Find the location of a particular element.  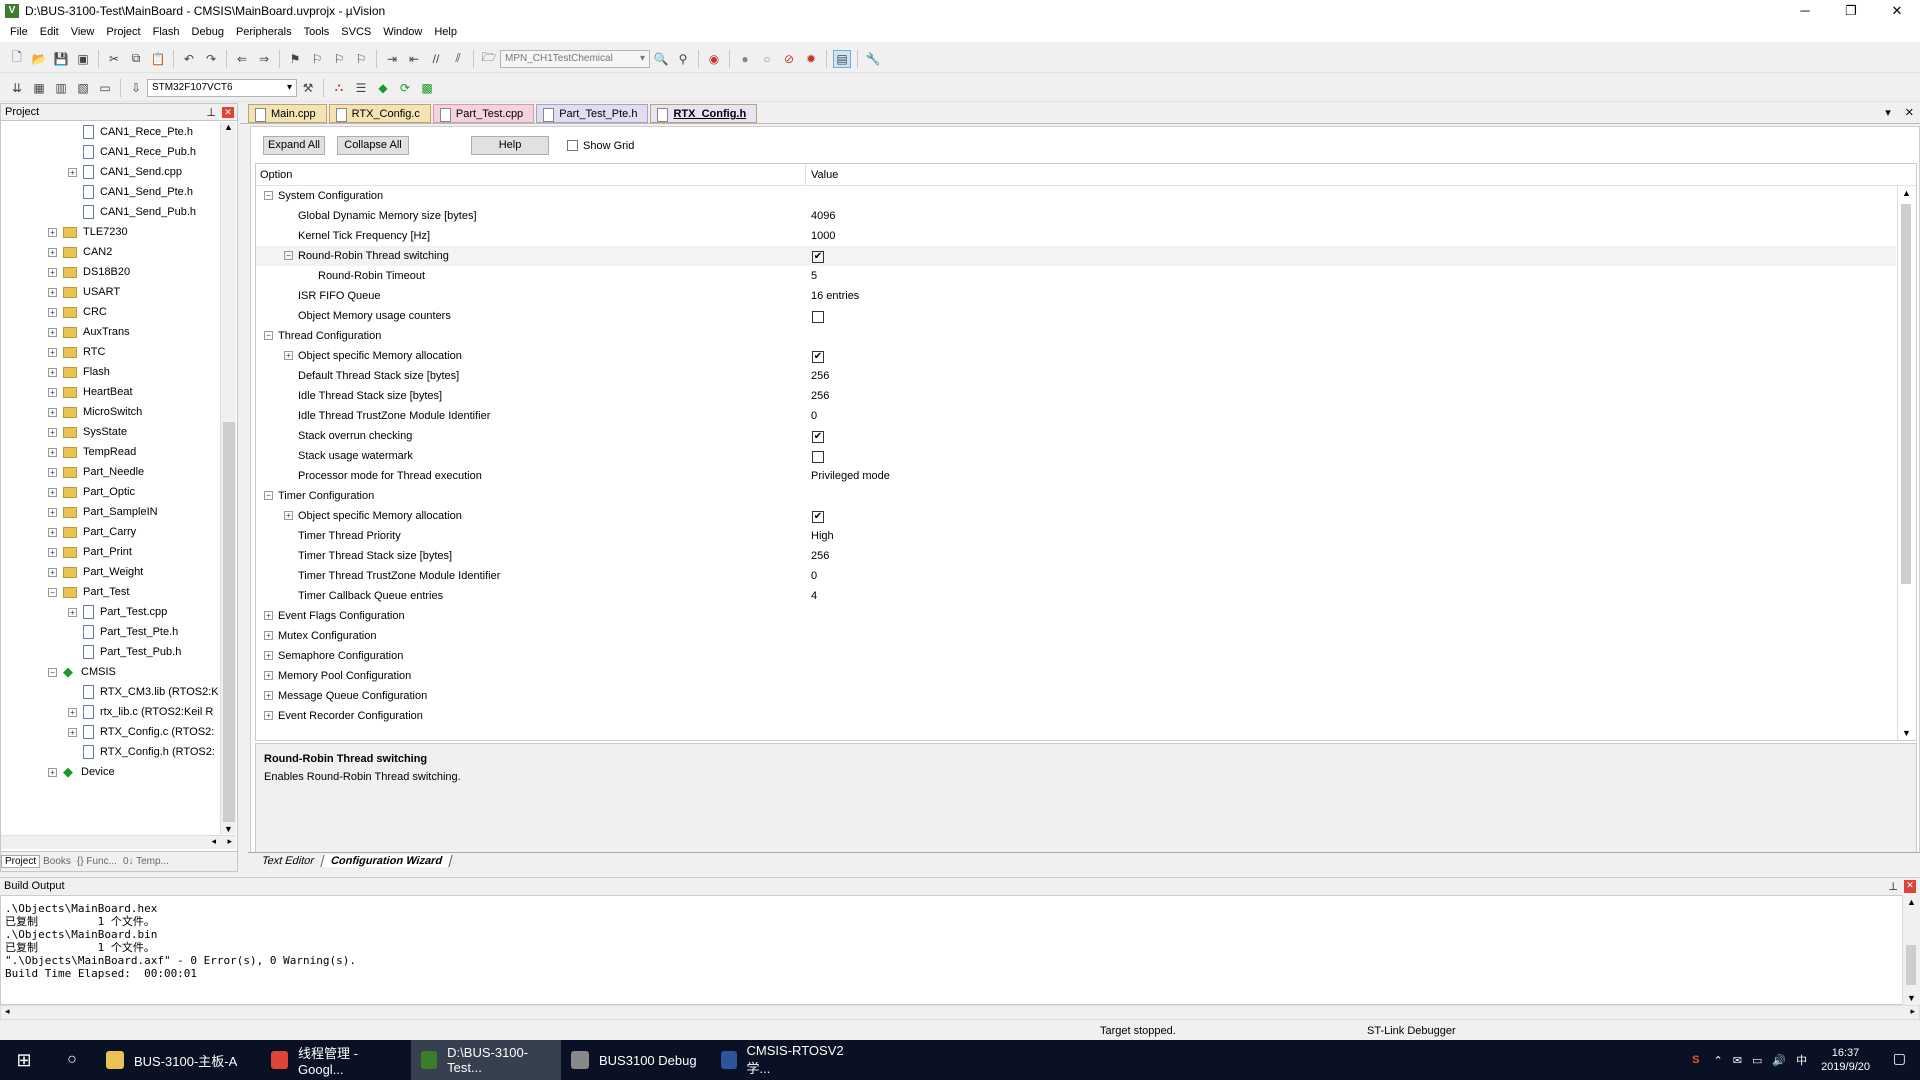

find-in-files-icon: 🗁 is located at coordinates (489, 59).